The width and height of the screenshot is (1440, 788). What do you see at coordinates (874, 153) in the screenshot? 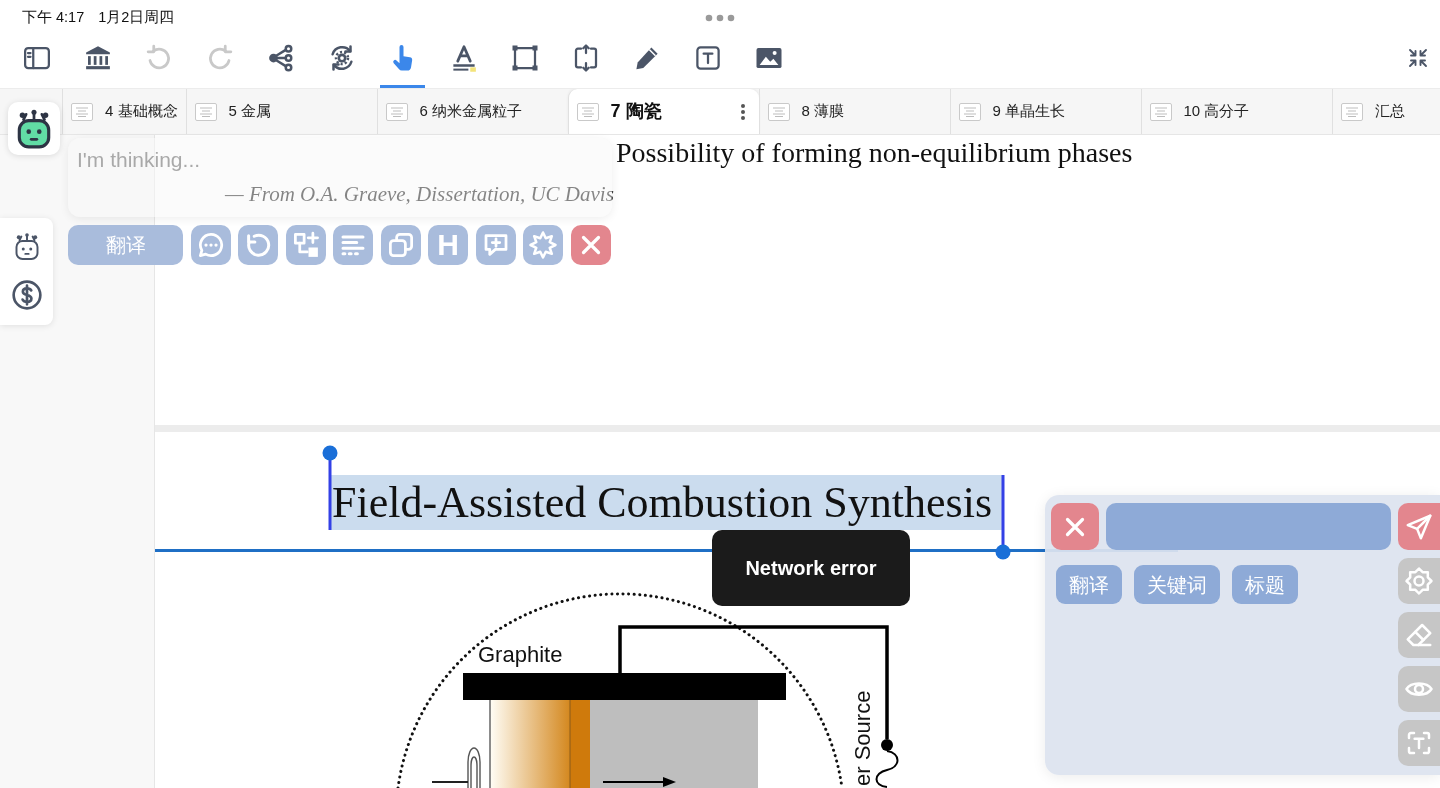
I see `page-heading-text: Possibility of forming non-equilibrium phases` at bounding box center [874, 153].